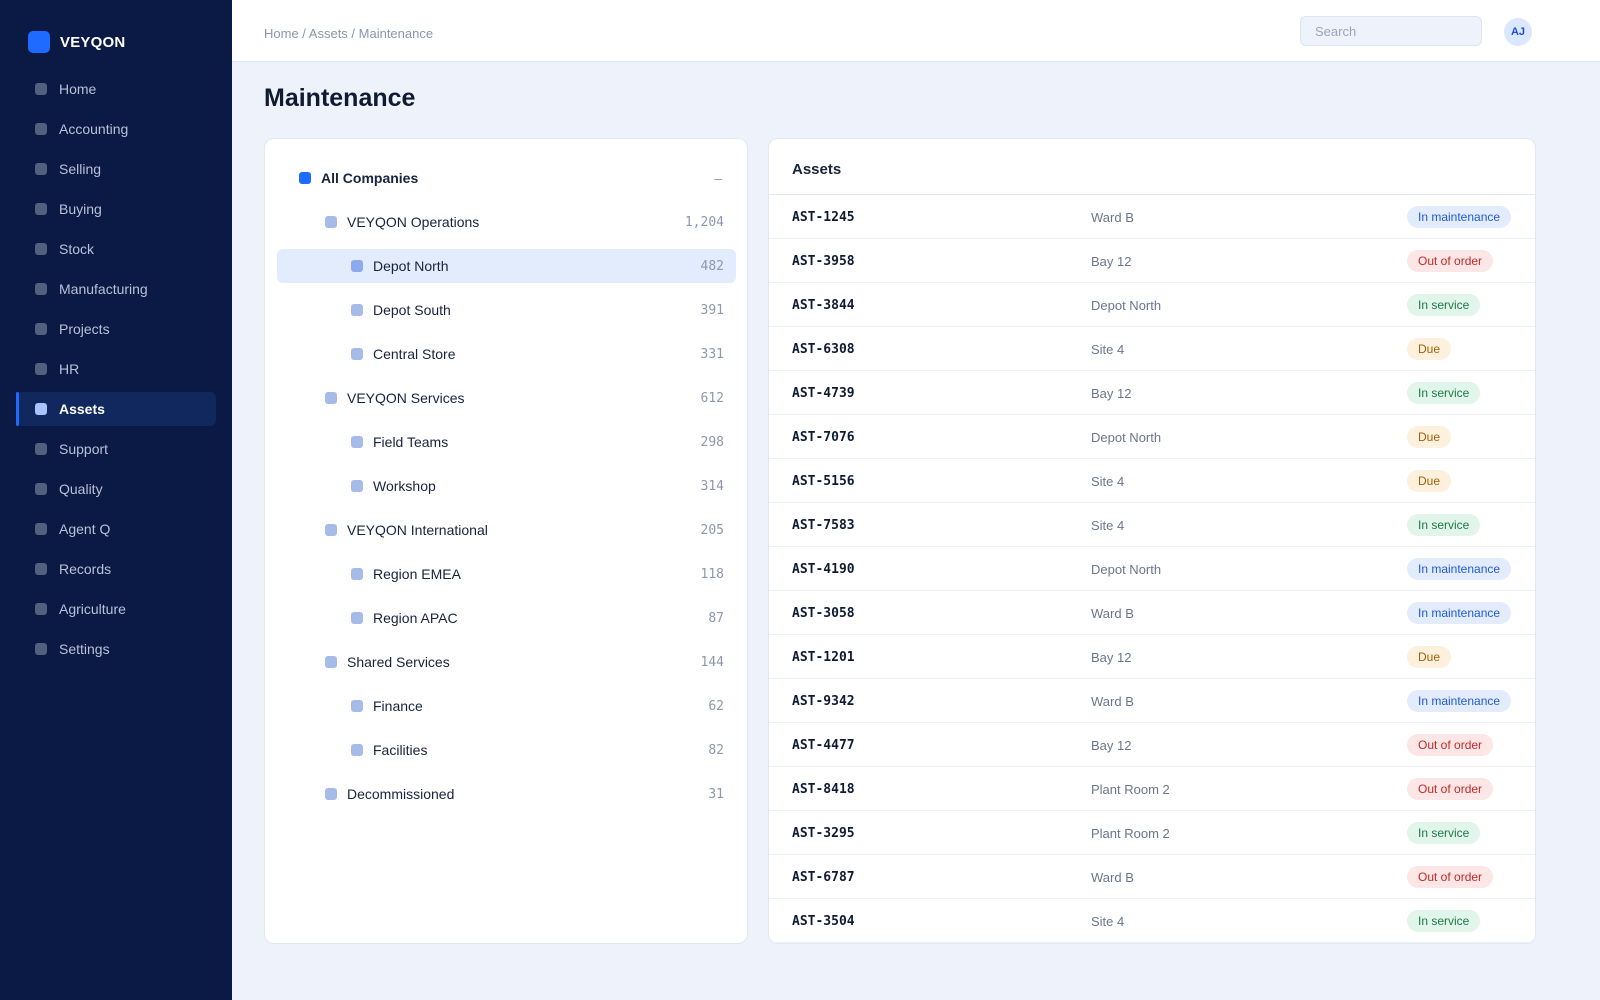 This screenshot has height=1000, width=1600. Describe the element at coordinates (1152, 437) in the screenshot. I see `table-row: AST-7076 Depot North Due` at that location.